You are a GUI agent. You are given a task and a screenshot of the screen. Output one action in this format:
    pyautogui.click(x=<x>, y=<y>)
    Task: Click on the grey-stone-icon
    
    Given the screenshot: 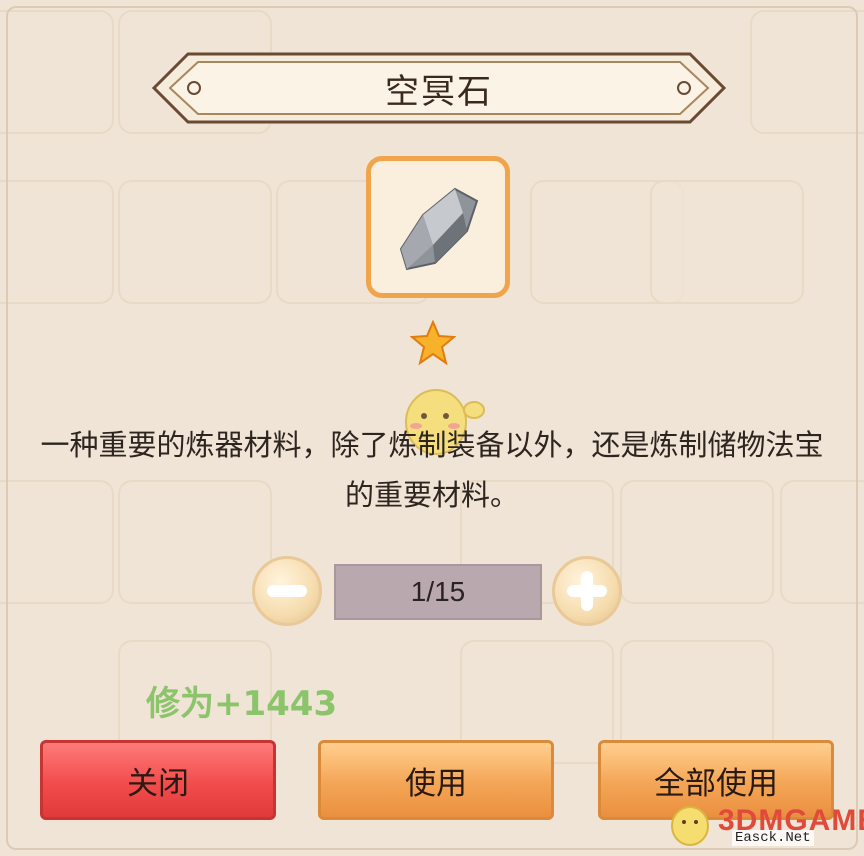 What is the action you would take?
    pyautogui.click(x=439, y=229)
    